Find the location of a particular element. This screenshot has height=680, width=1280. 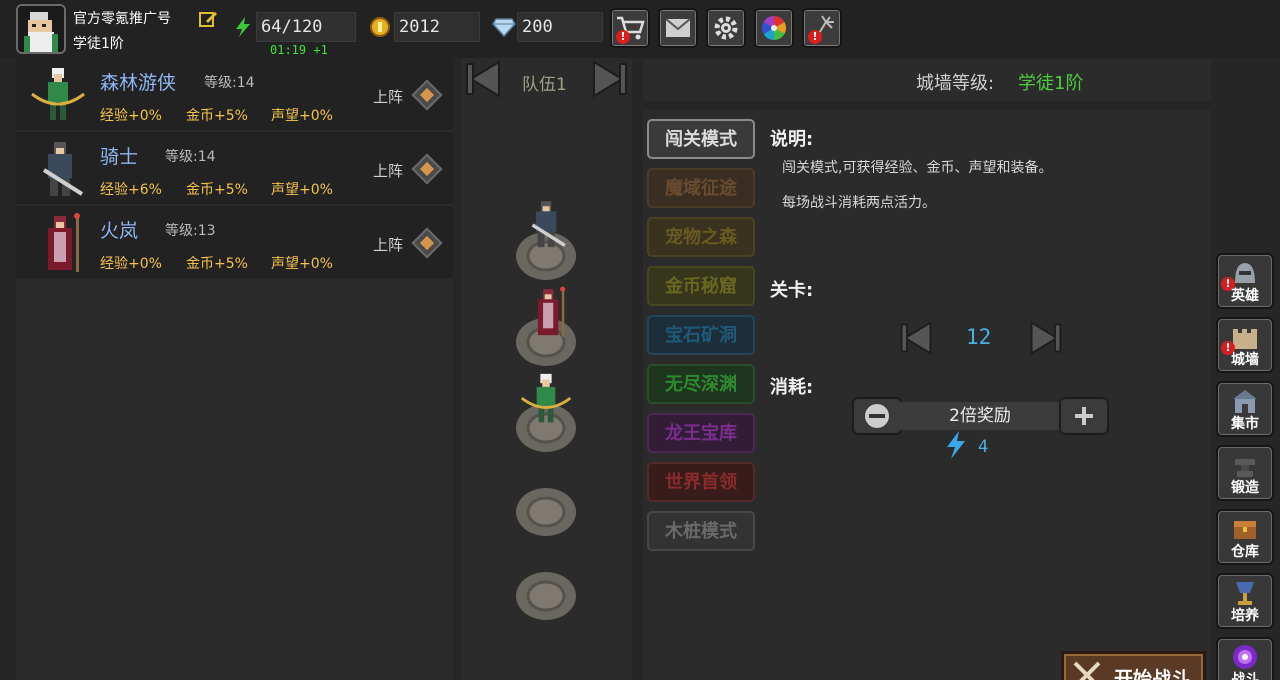

mode-button: 闯关模式 is located at coordinates (701, 139).